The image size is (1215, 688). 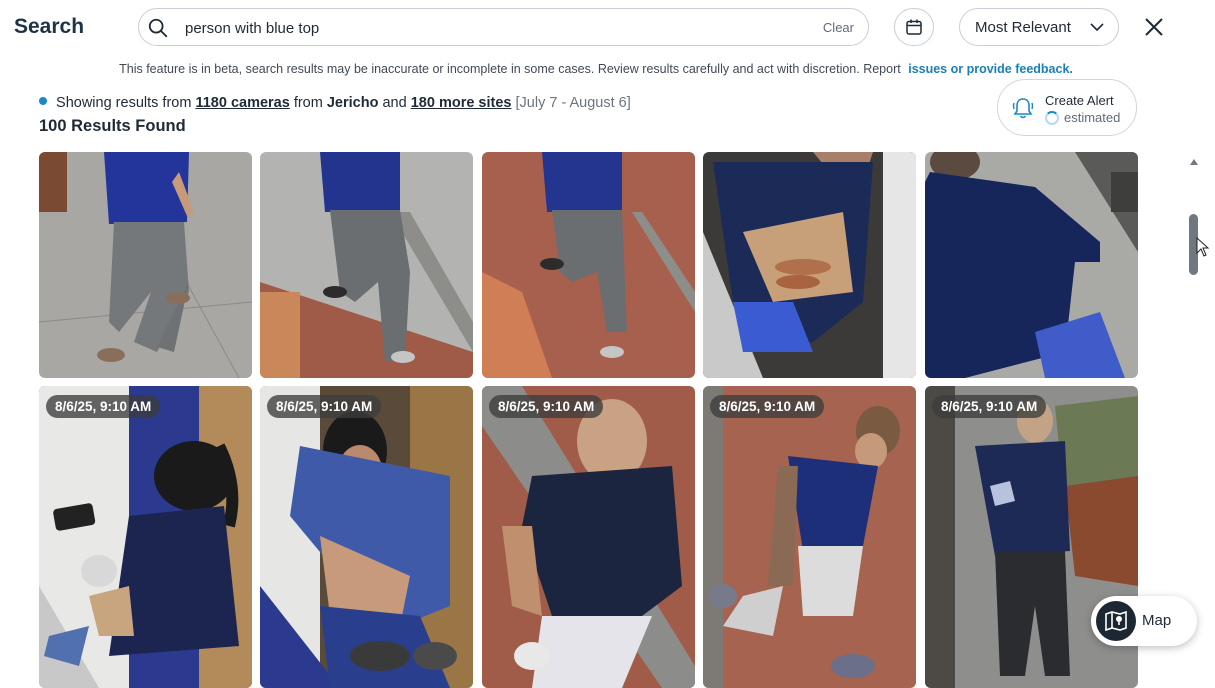 I want to click on search-input, so click(x=485, y=28).